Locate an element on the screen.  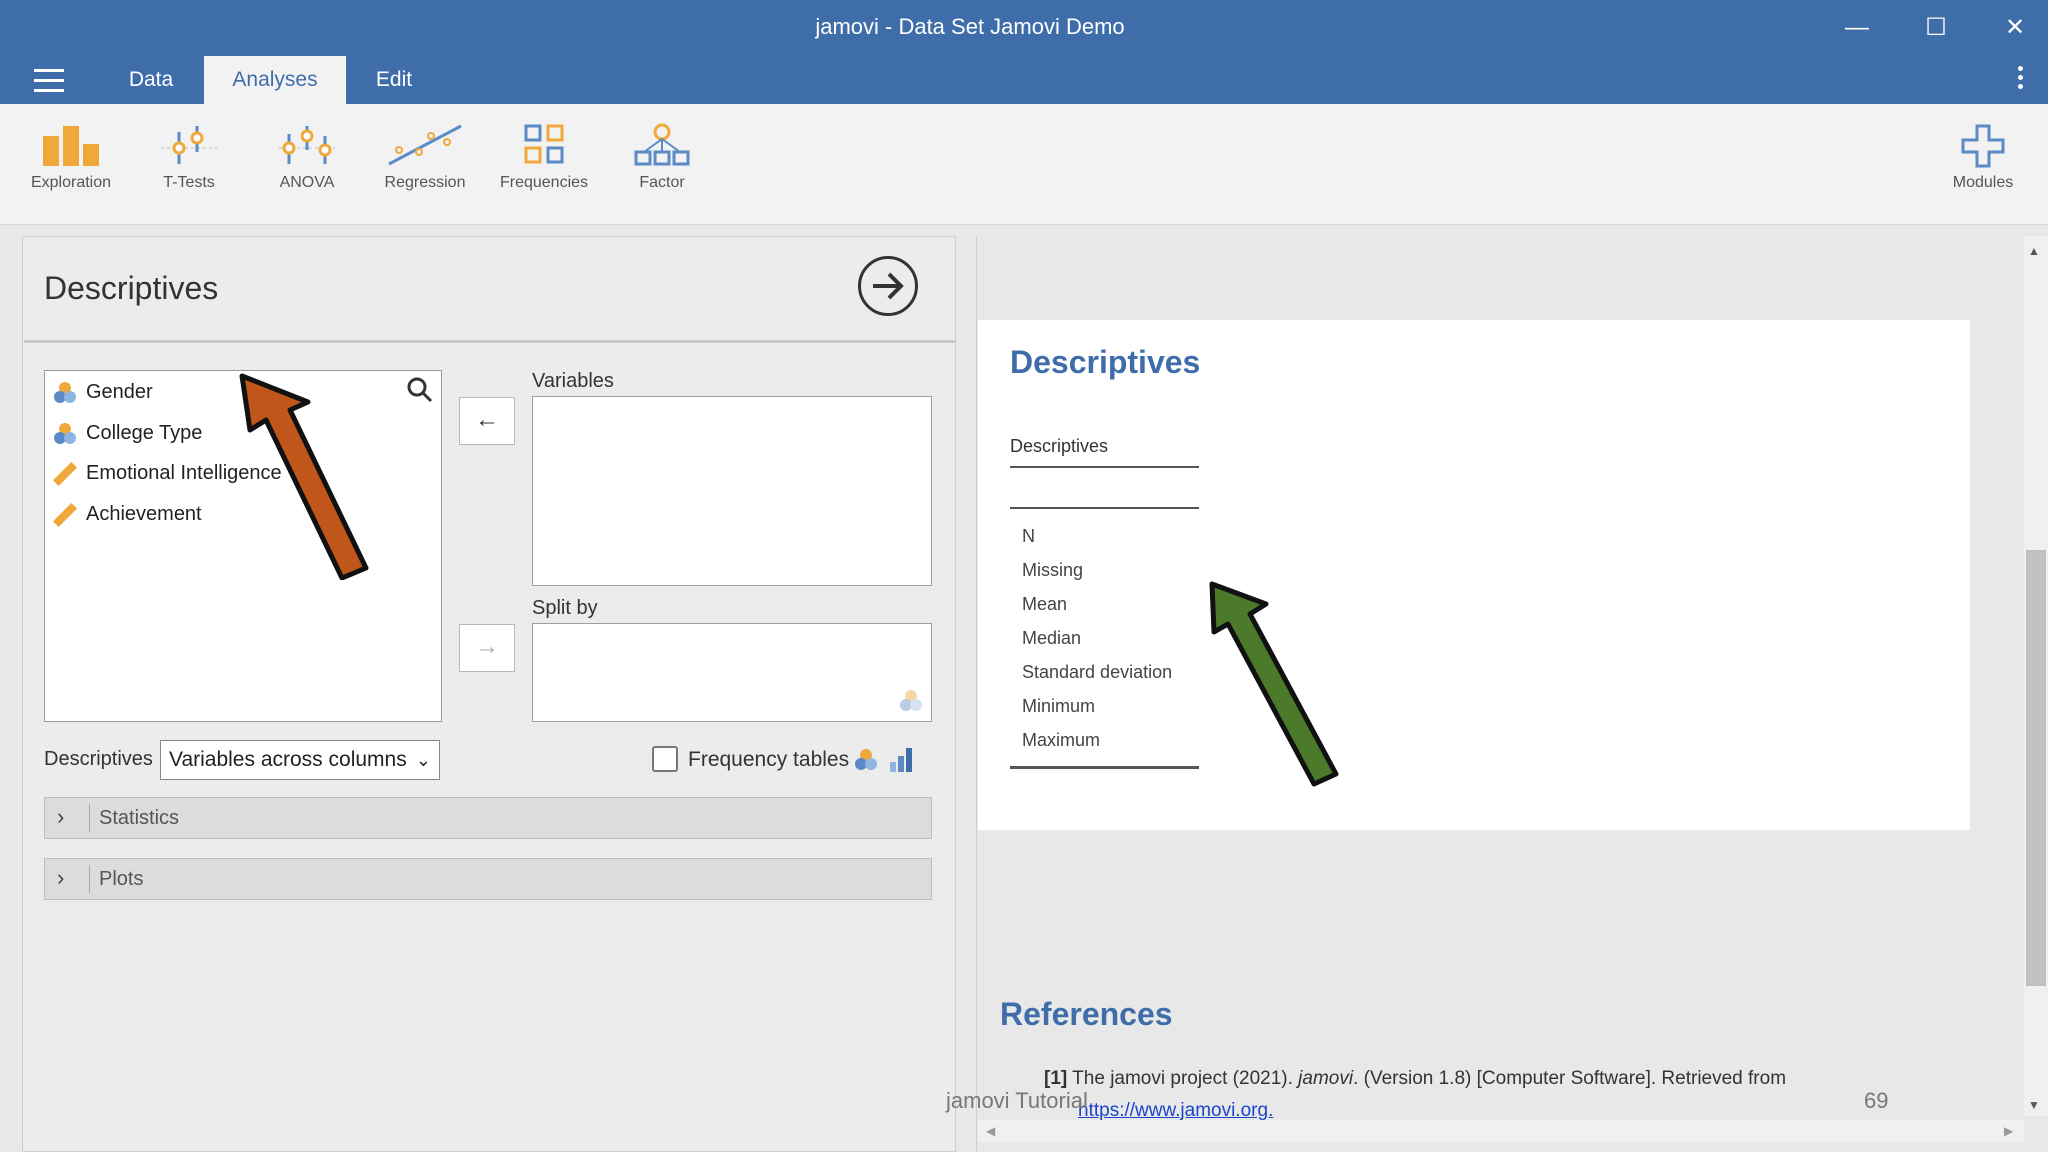
t-tests-label: T-Tests is located at coordinates (189, 182).